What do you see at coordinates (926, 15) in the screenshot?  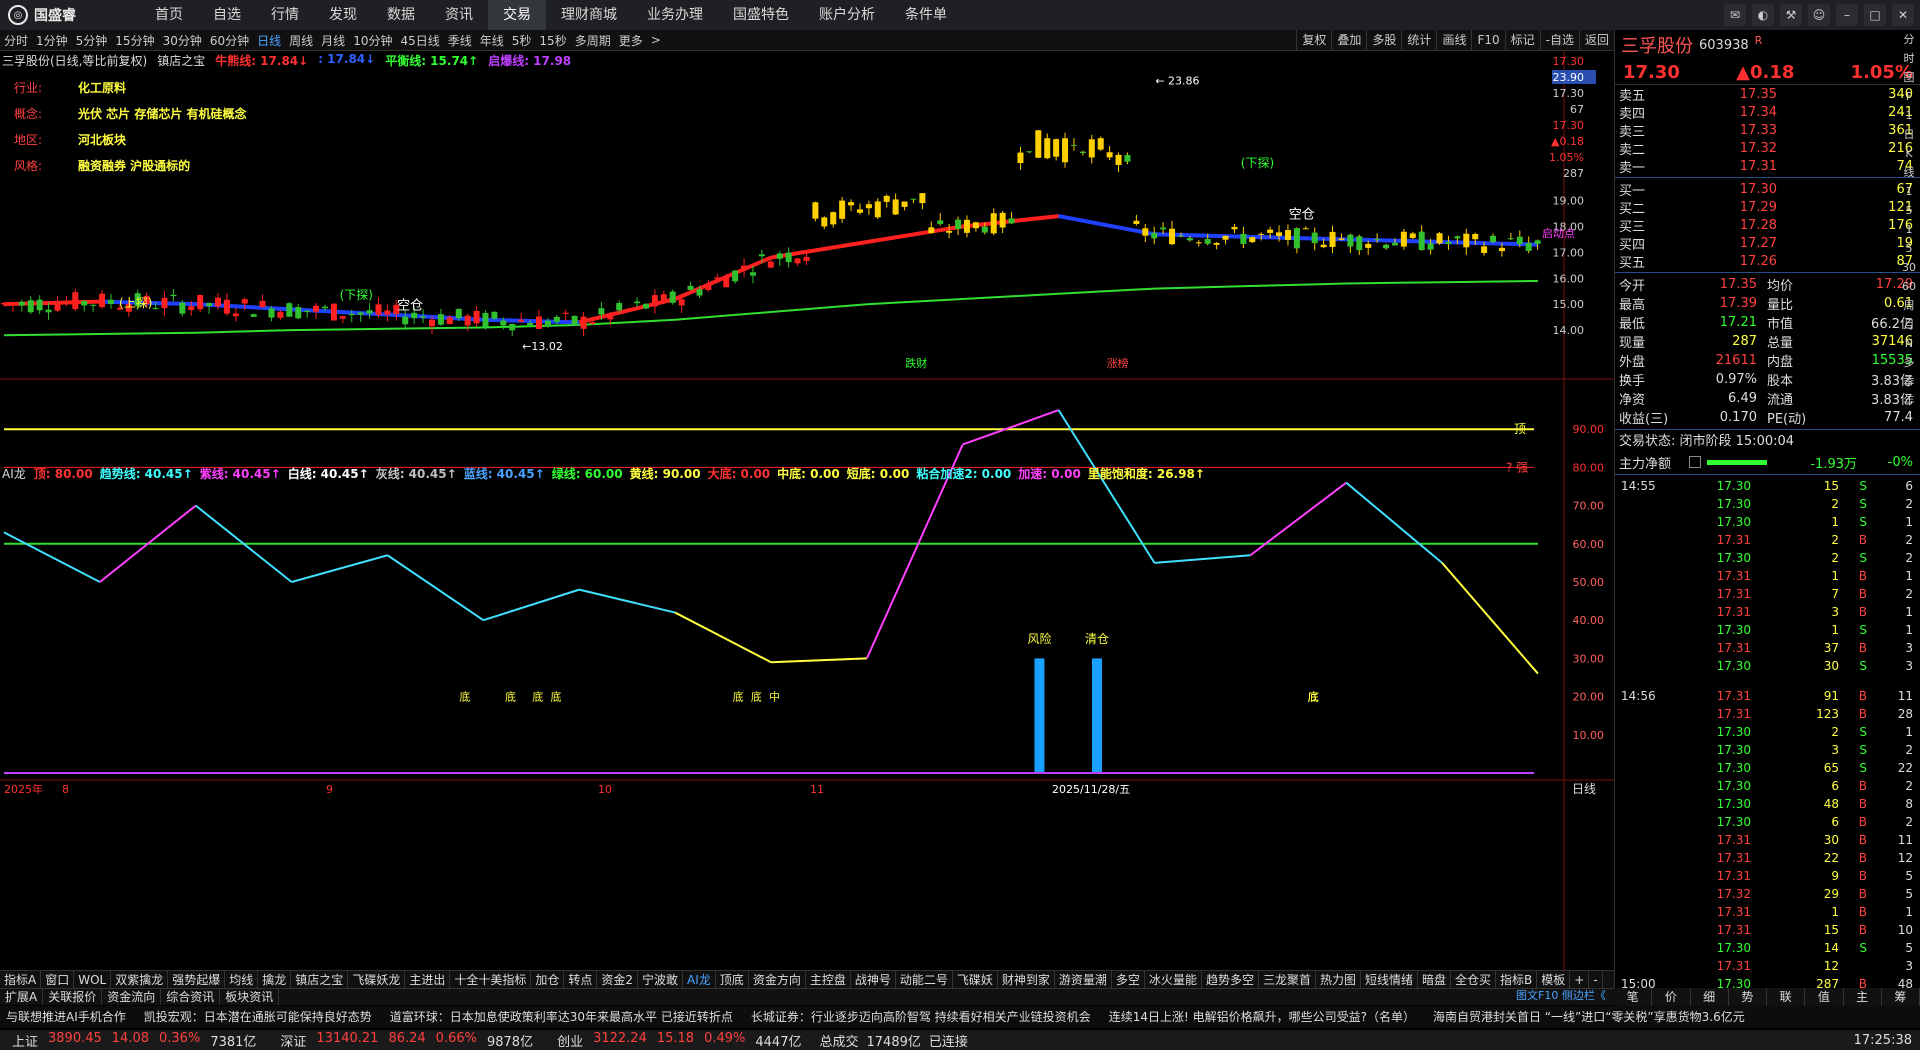 I see `nav-item: 条件单` at bounding box center [926, 15].